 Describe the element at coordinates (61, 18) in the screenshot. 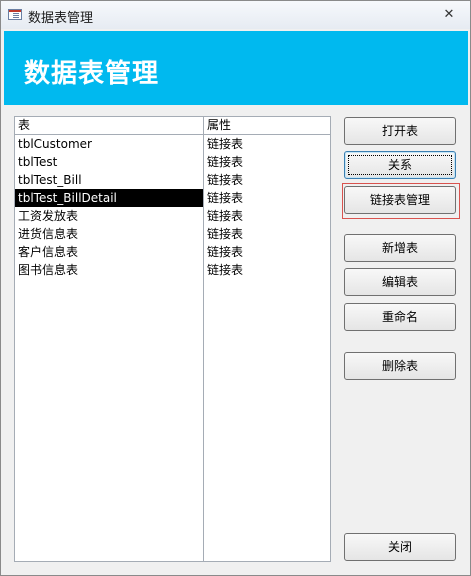

I see `window-title: 数据表管理` at that location.